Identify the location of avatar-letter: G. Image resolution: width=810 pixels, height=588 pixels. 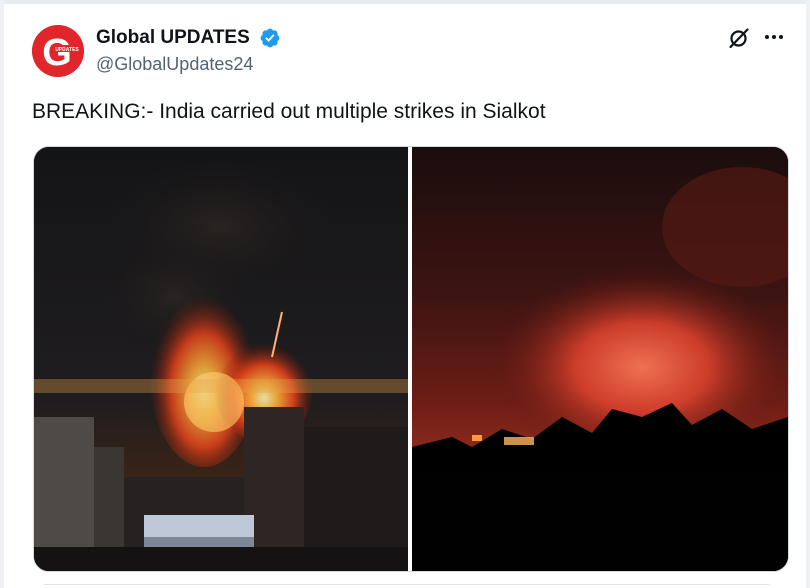
(57, 53).